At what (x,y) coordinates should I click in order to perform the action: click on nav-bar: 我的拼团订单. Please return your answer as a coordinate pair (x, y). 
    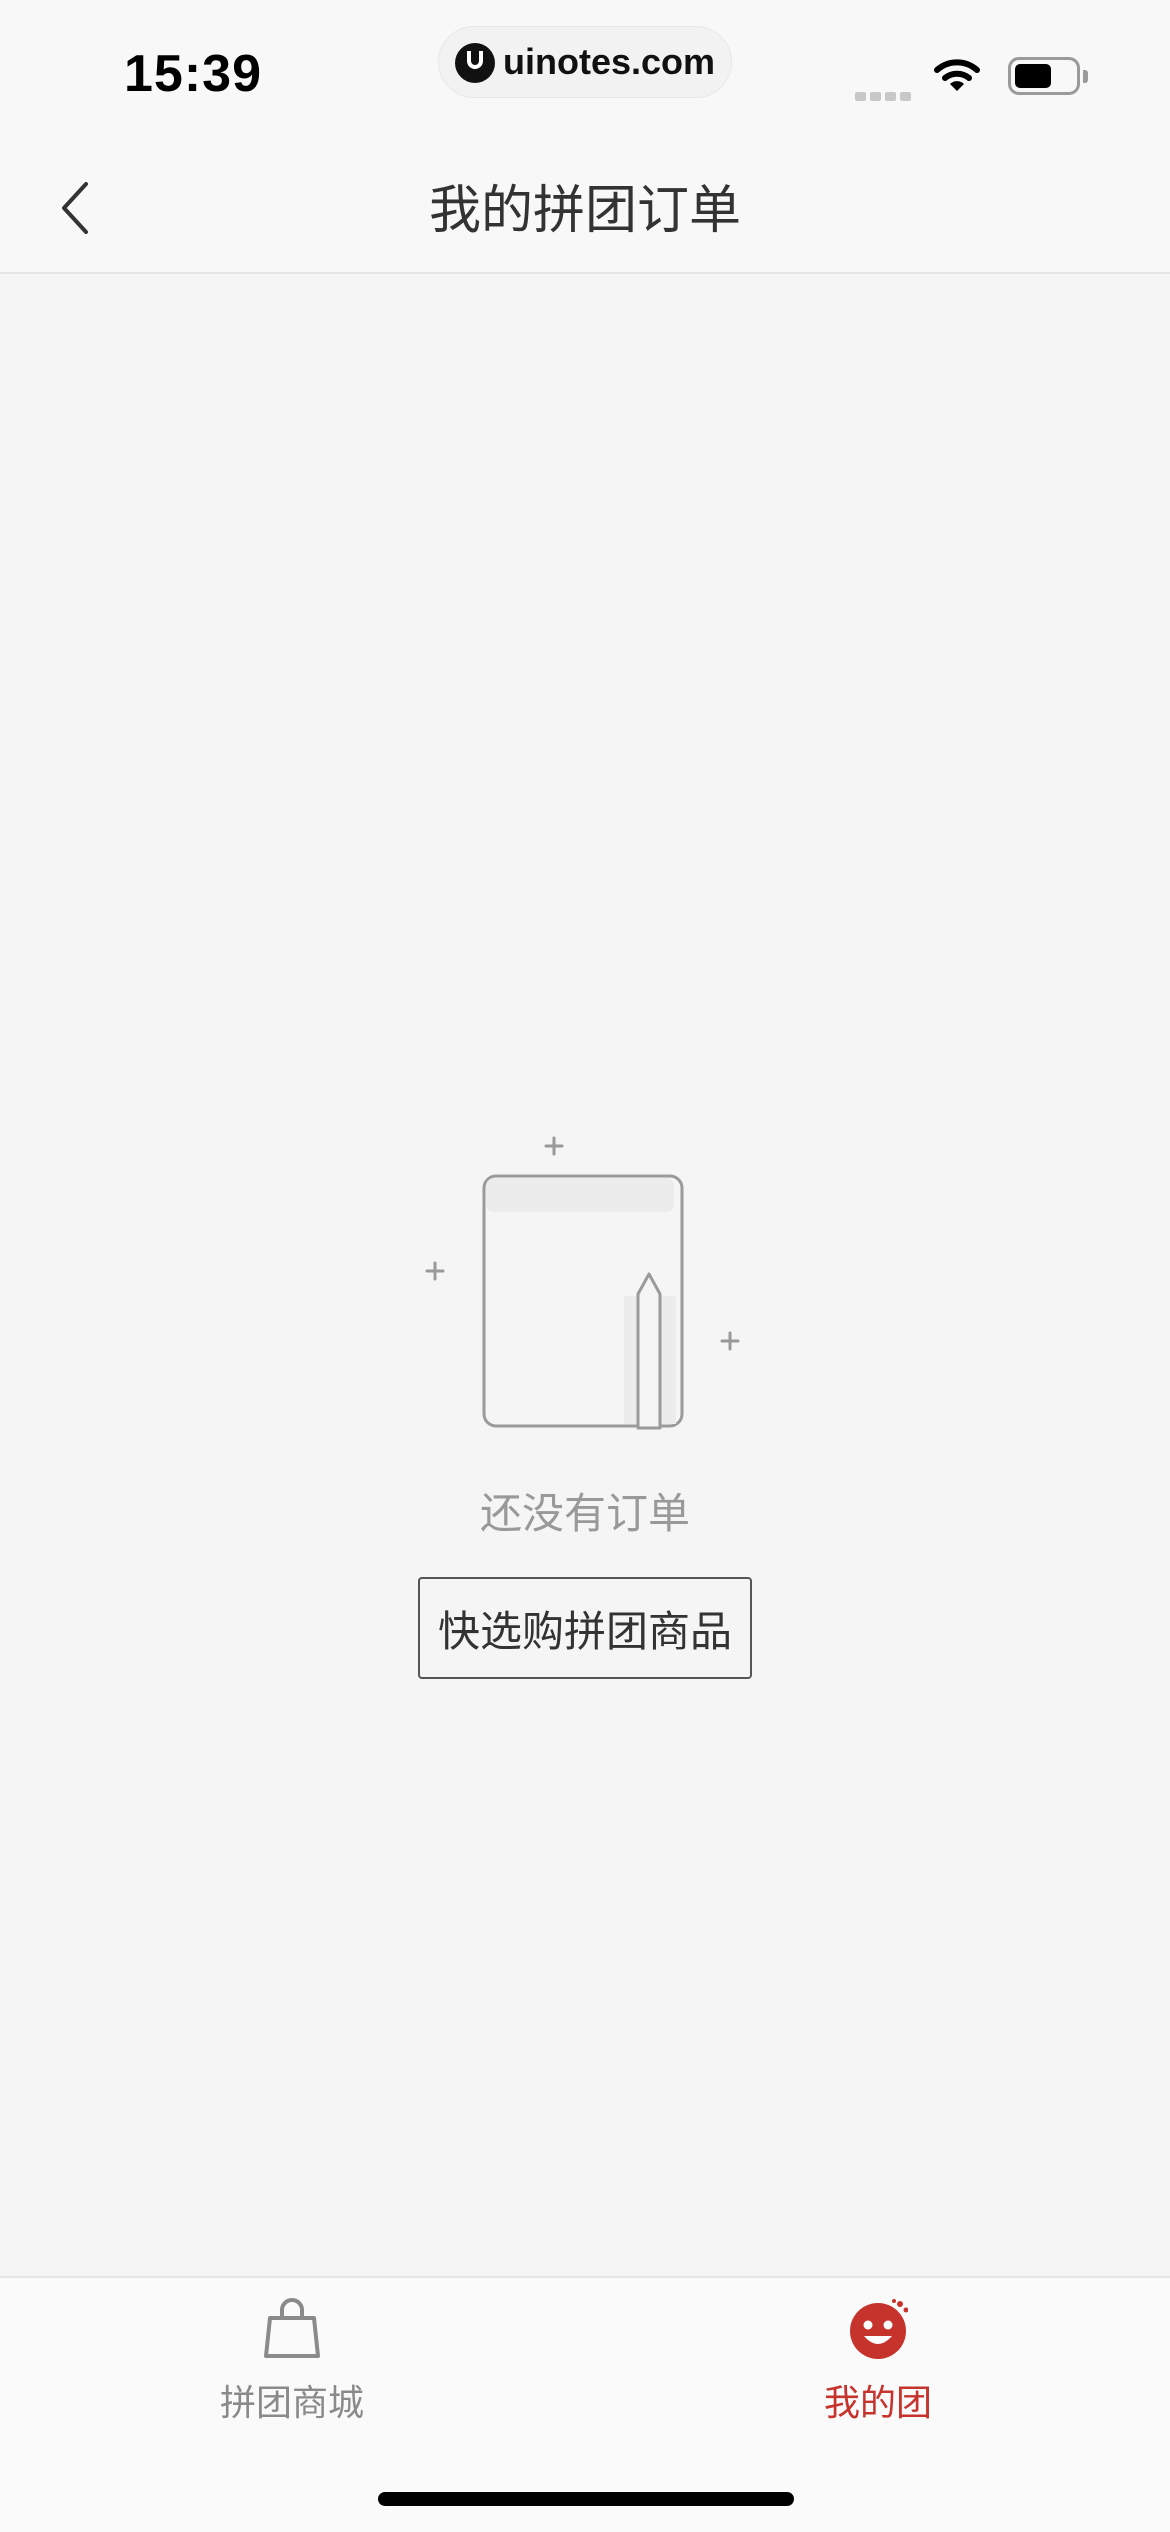
    Looking at the image, I should click on (585, 207).